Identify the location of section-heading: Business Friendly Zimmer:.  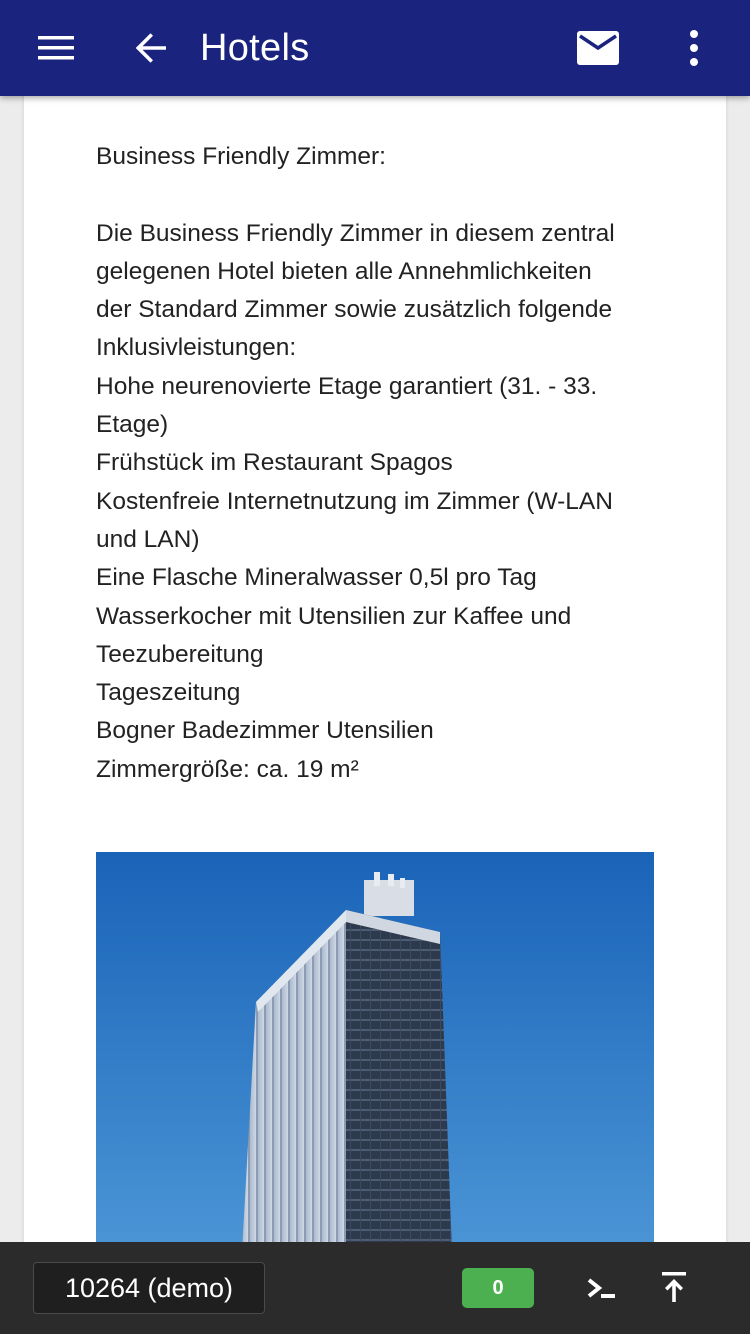
(241, 156).